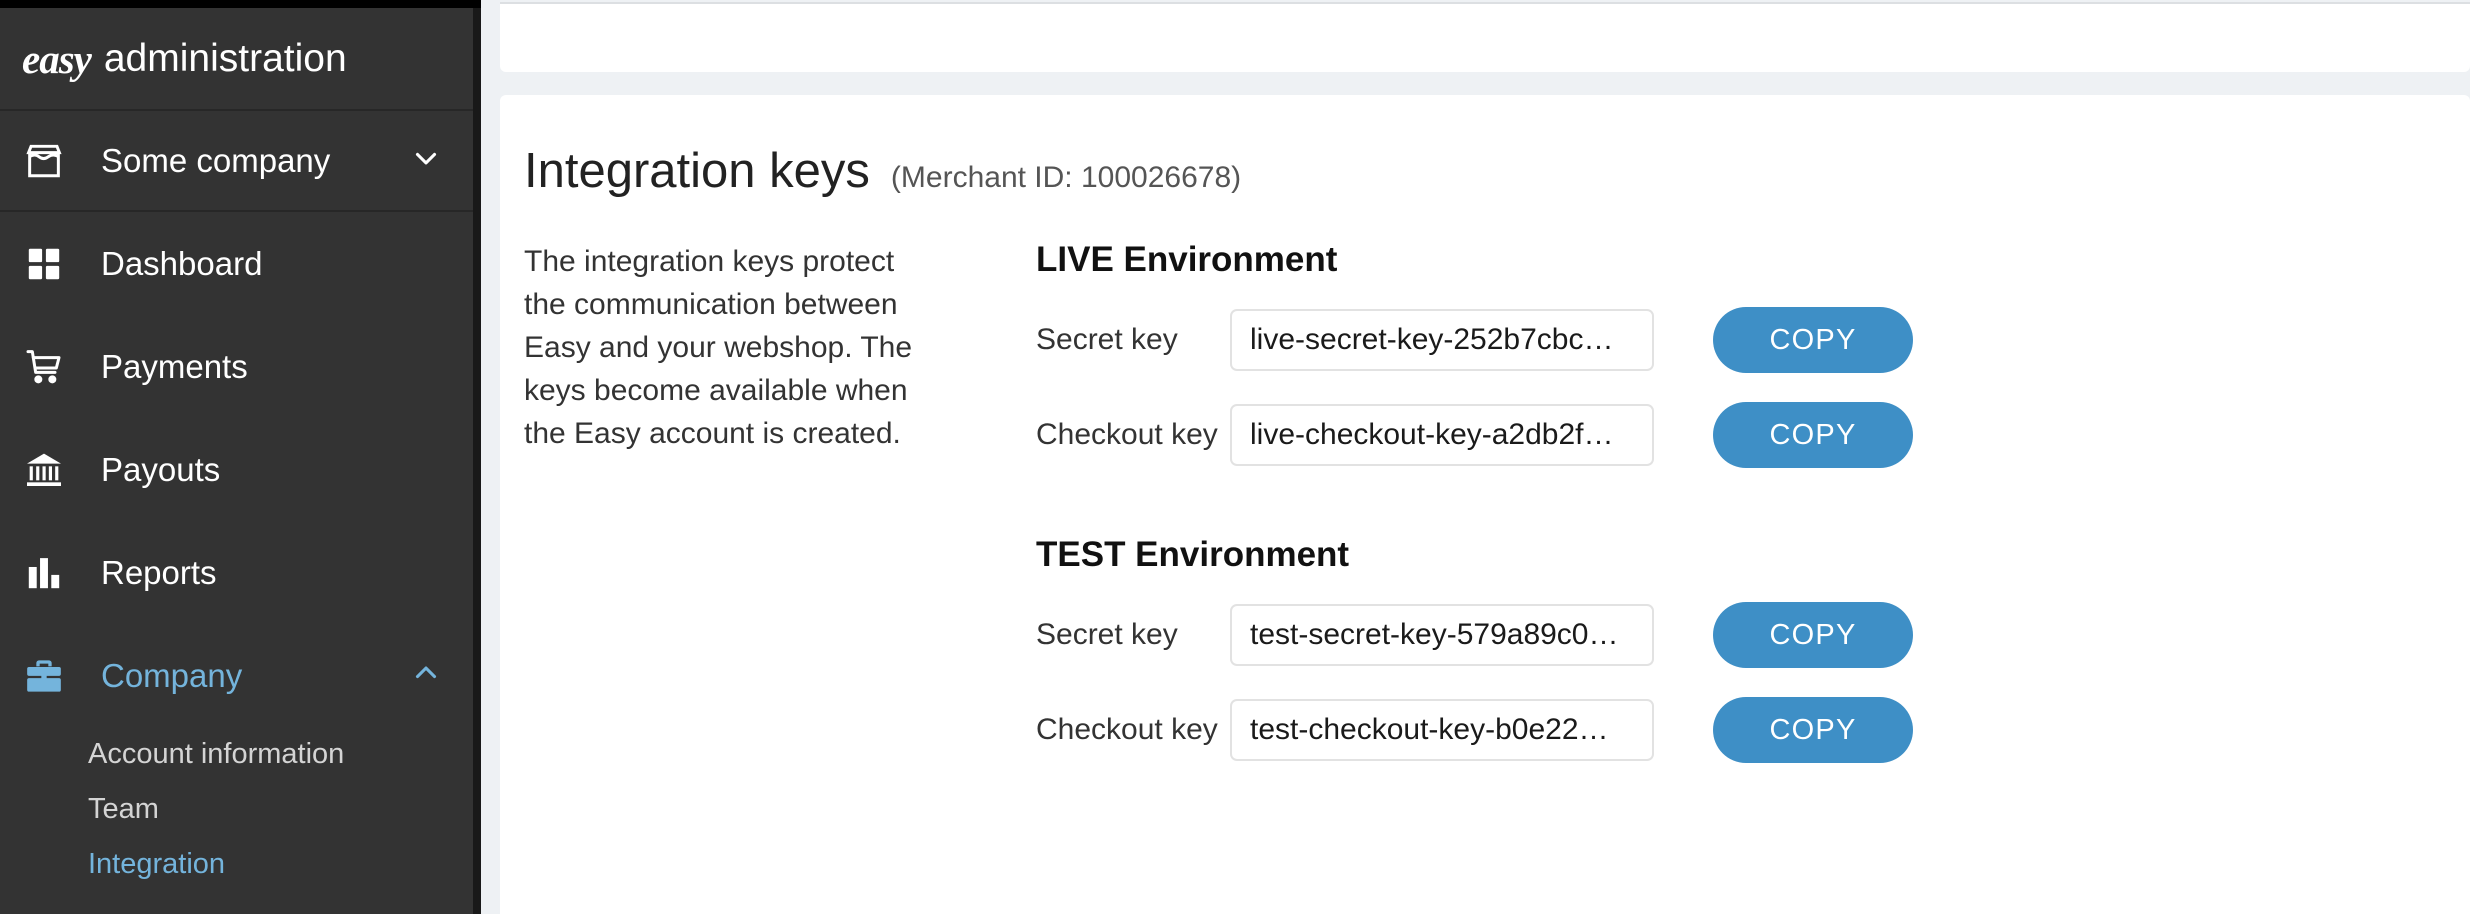 This screenshot has height=914, width=2470. Describe the element at coordinates (426, 160) in the screenshot. I see `chevron-down-icon` at that location.